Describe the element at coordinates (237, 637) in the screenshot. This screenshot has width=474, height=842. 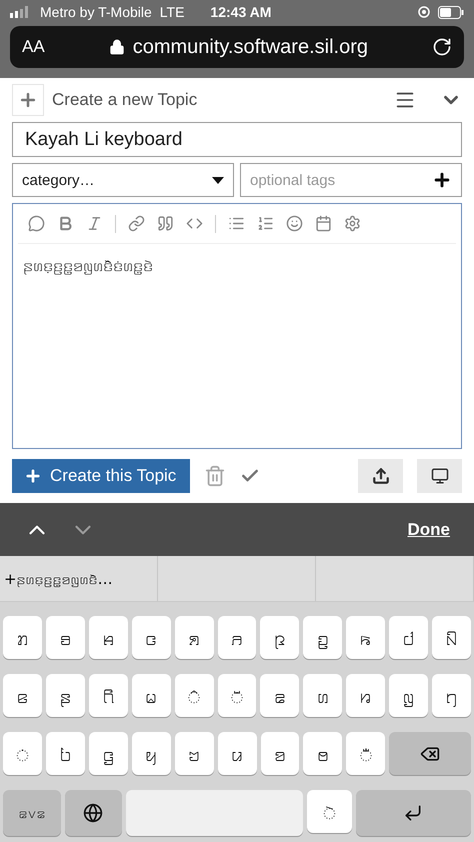
I see `keyboard-key: ꤏ` at that location.